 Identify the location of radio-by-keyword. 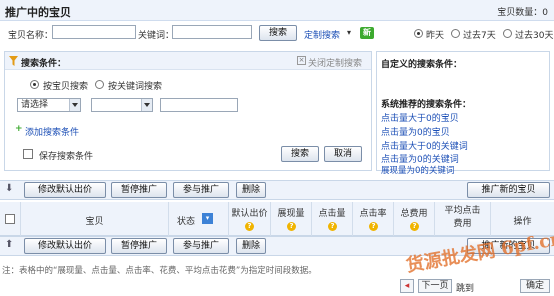
(99, 84).